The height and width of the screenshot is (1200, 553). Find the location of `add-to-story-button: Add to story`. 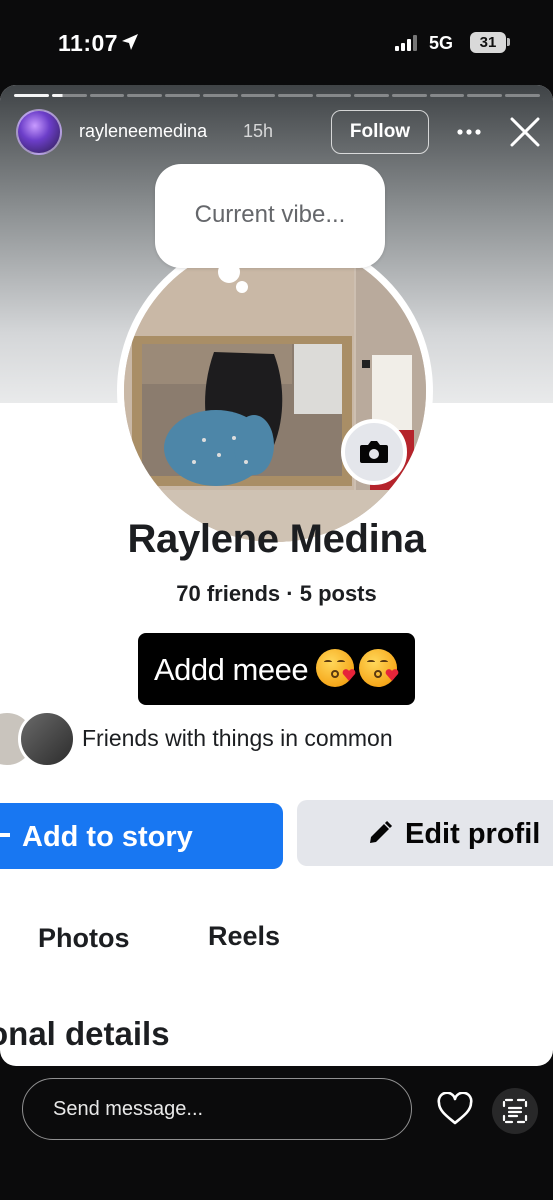

add-to-story-button: Add to story is located at coordinates (141, 836).